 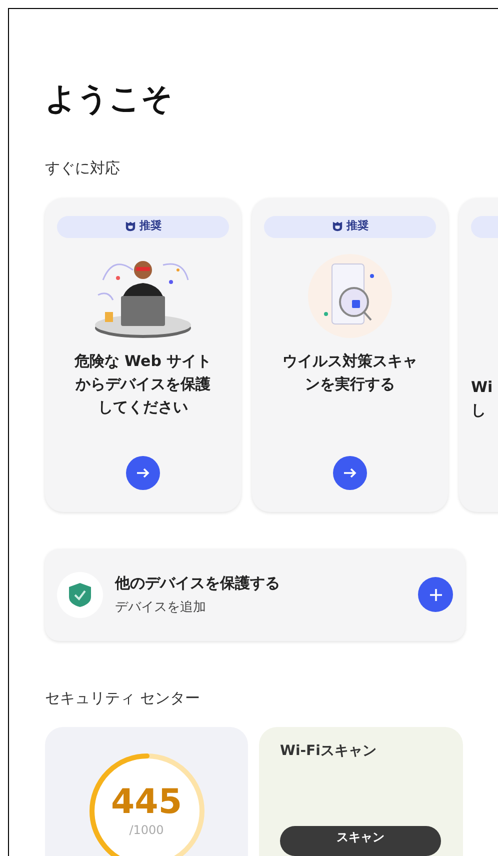 I want to click on action-card: 推奨 危険な Web サイトからデバイスを保護してください, so click(x=143, y=355).